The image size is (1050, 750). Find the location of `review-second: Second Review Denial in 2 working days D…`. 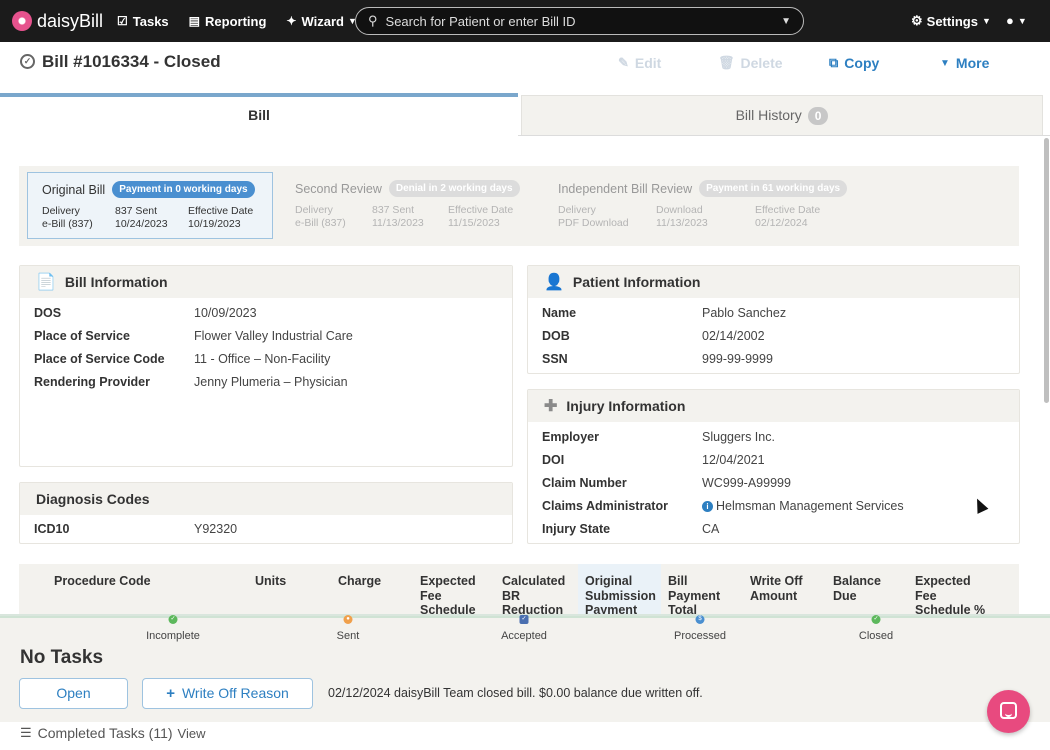

review-second: Second Review Denial in 2 working days D… is located at coordinates (406, 205).